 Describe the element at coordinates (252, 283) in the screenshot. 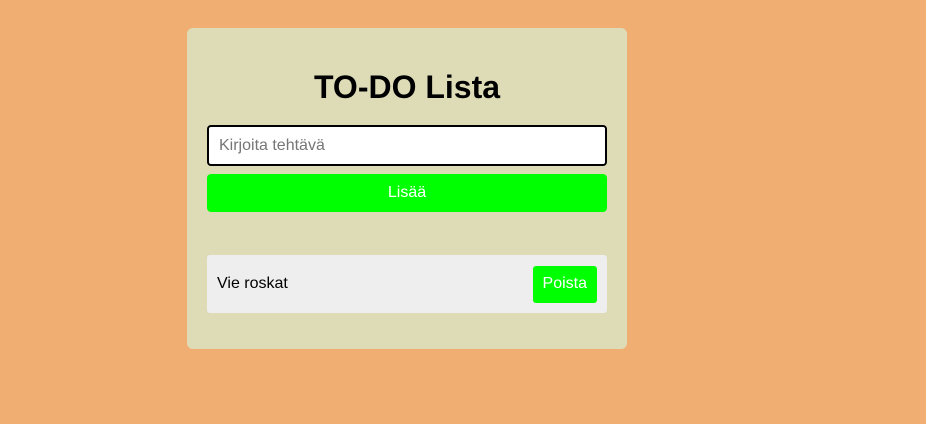

I see `task-text: Vie roskat` at that location.